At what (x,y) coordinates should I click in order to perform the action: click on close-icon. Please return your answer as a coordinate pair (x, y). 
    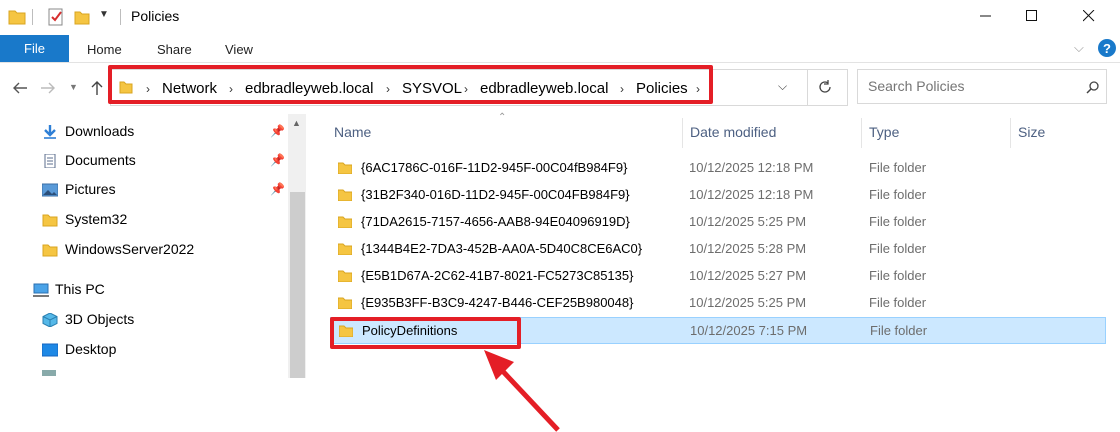
    Looking at the image, I should click on (1089, 16).